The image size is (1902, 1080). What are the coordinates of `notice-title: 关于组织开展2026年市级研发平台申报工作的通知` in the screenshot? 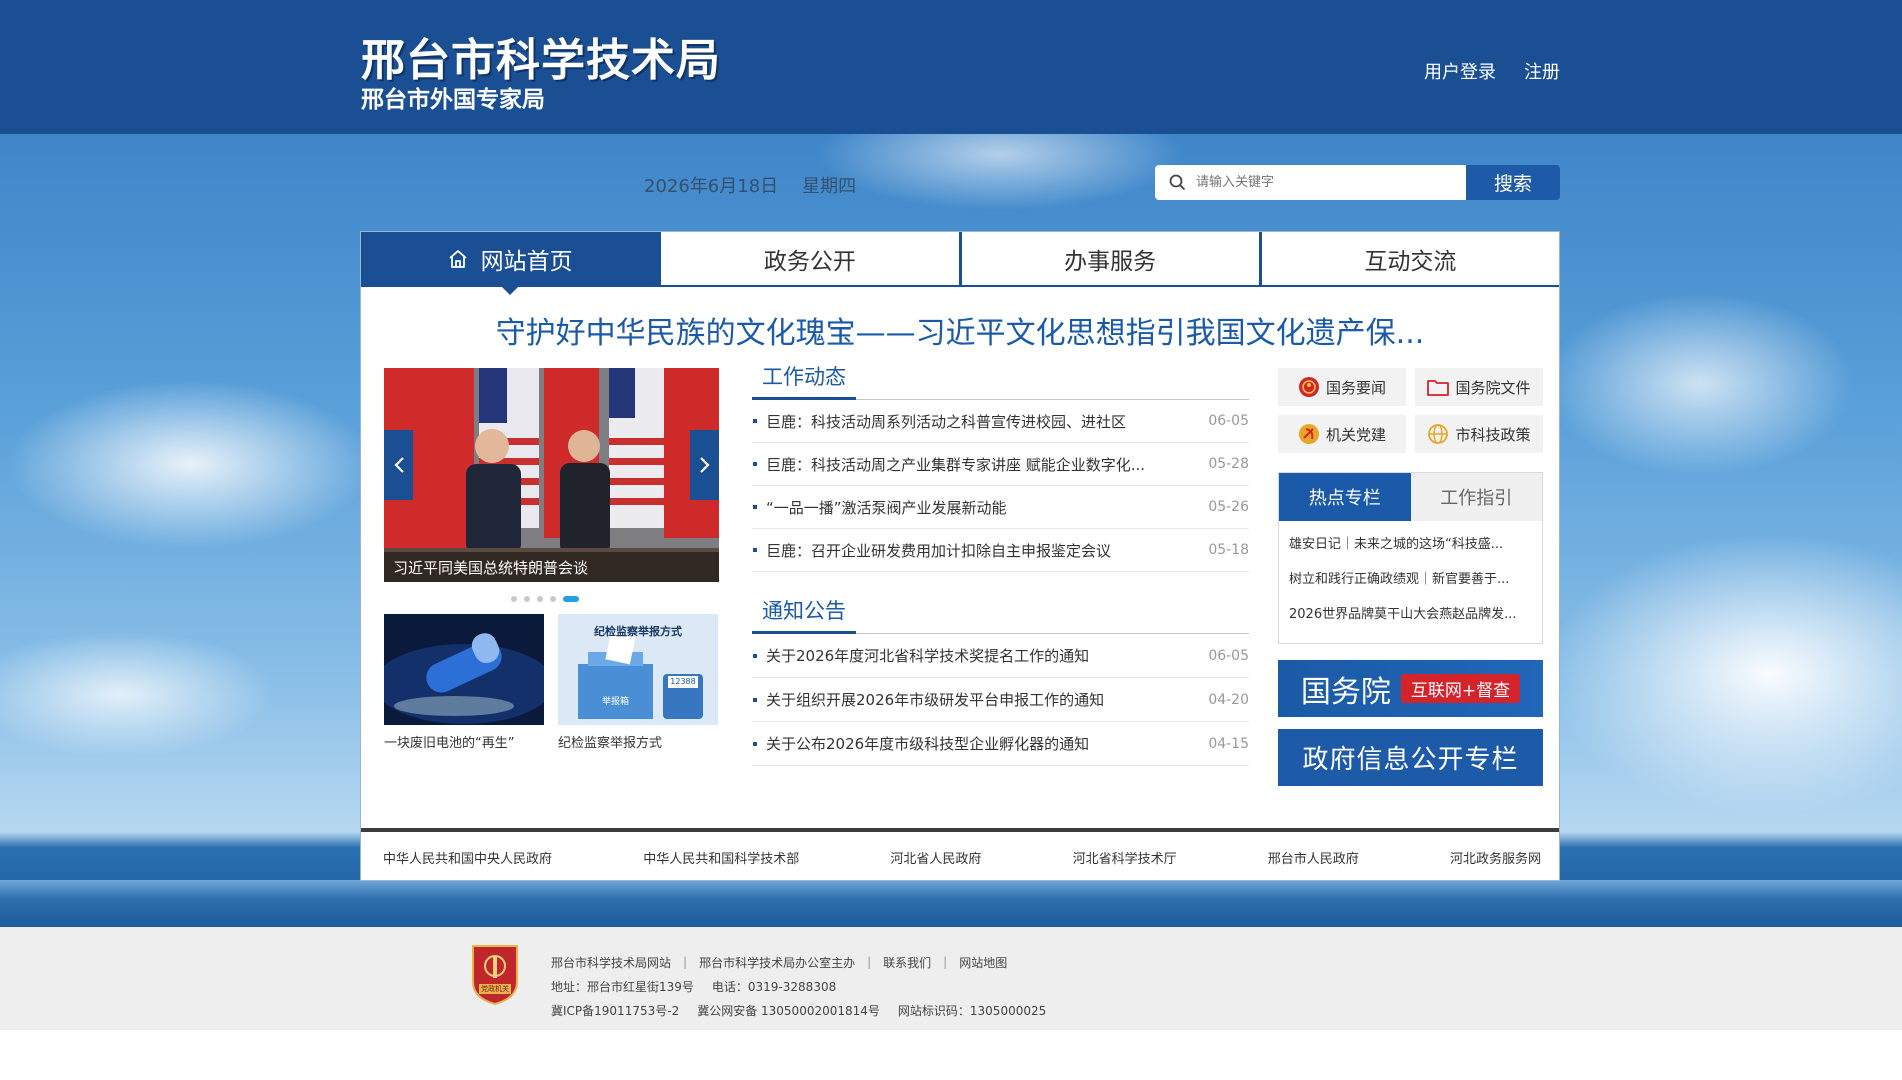 It's located at (935, 700).